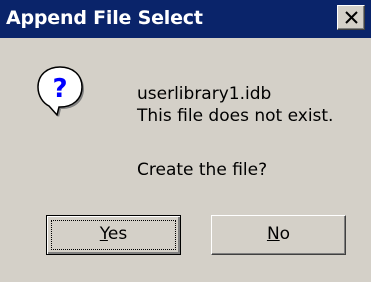 This screenshot has height=282, width=371. I want to click on no-button-label: No, so click(278, 234).